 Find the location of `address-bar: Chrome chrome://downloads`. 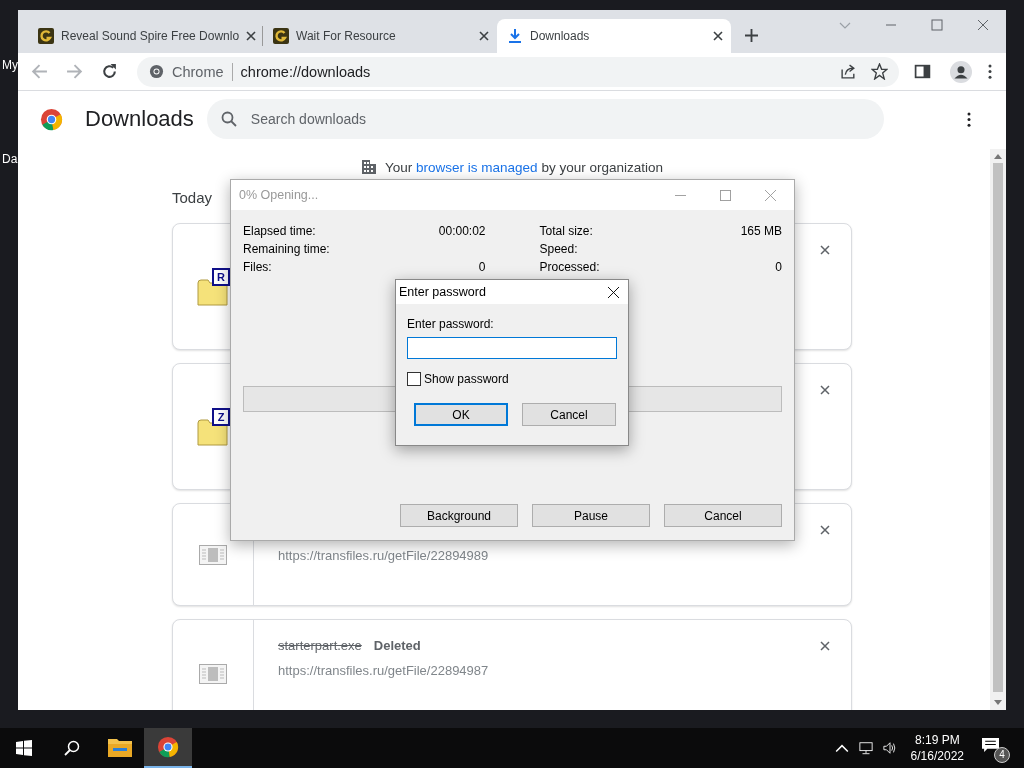

address-bar: Chrome chrome://downloads is located at coordinates (518, 71).